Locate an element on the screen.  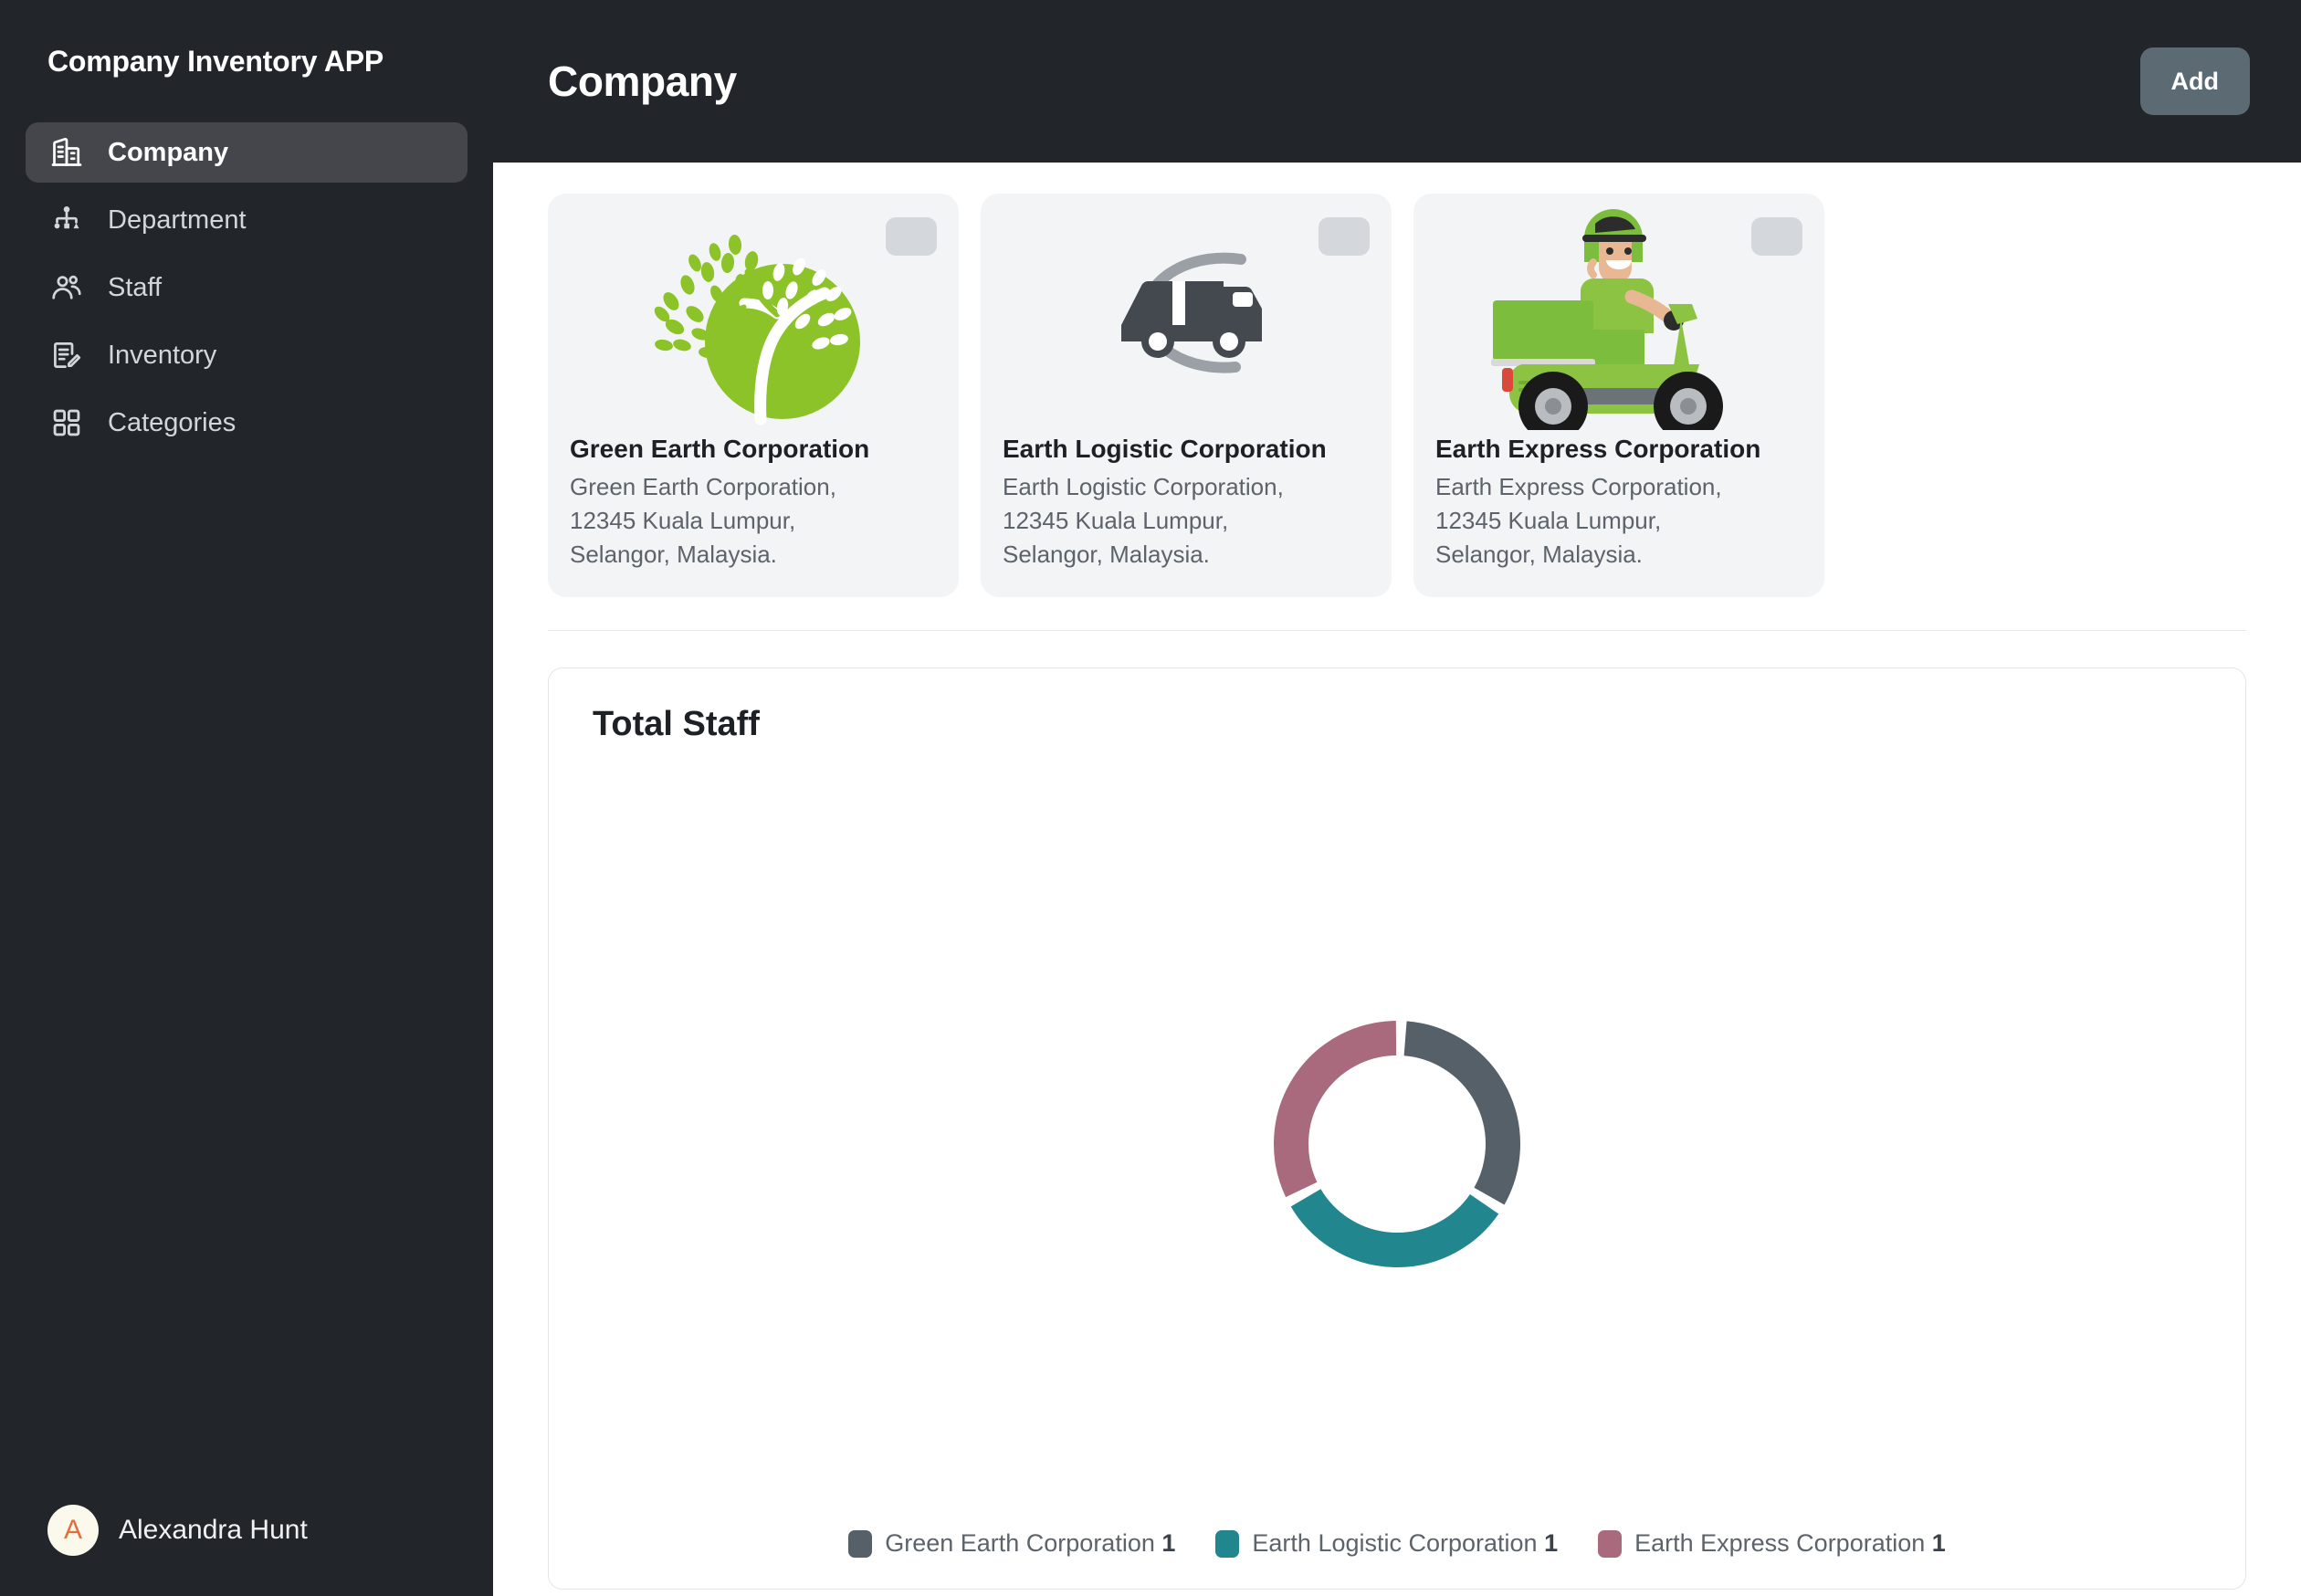
legend-label: Earth Logistic Corporation 1 is located at coordinates (1405, 1544).